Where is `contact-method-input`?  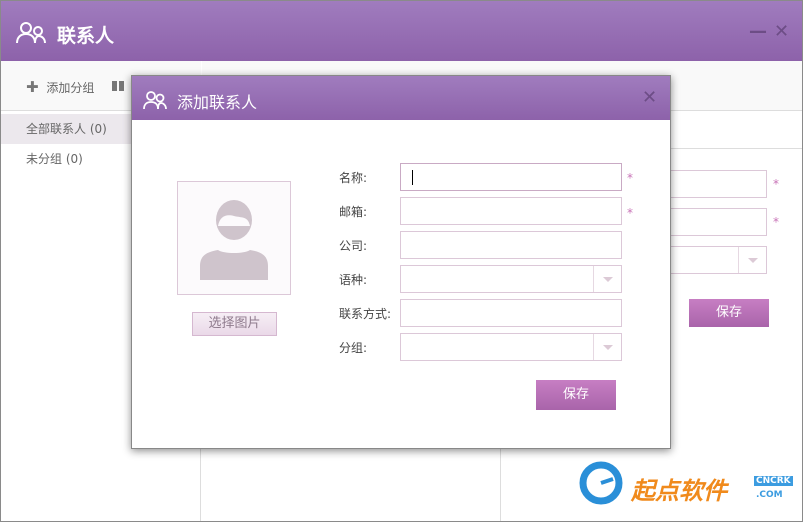
contact-method-input is located at coordinates (511, 313).